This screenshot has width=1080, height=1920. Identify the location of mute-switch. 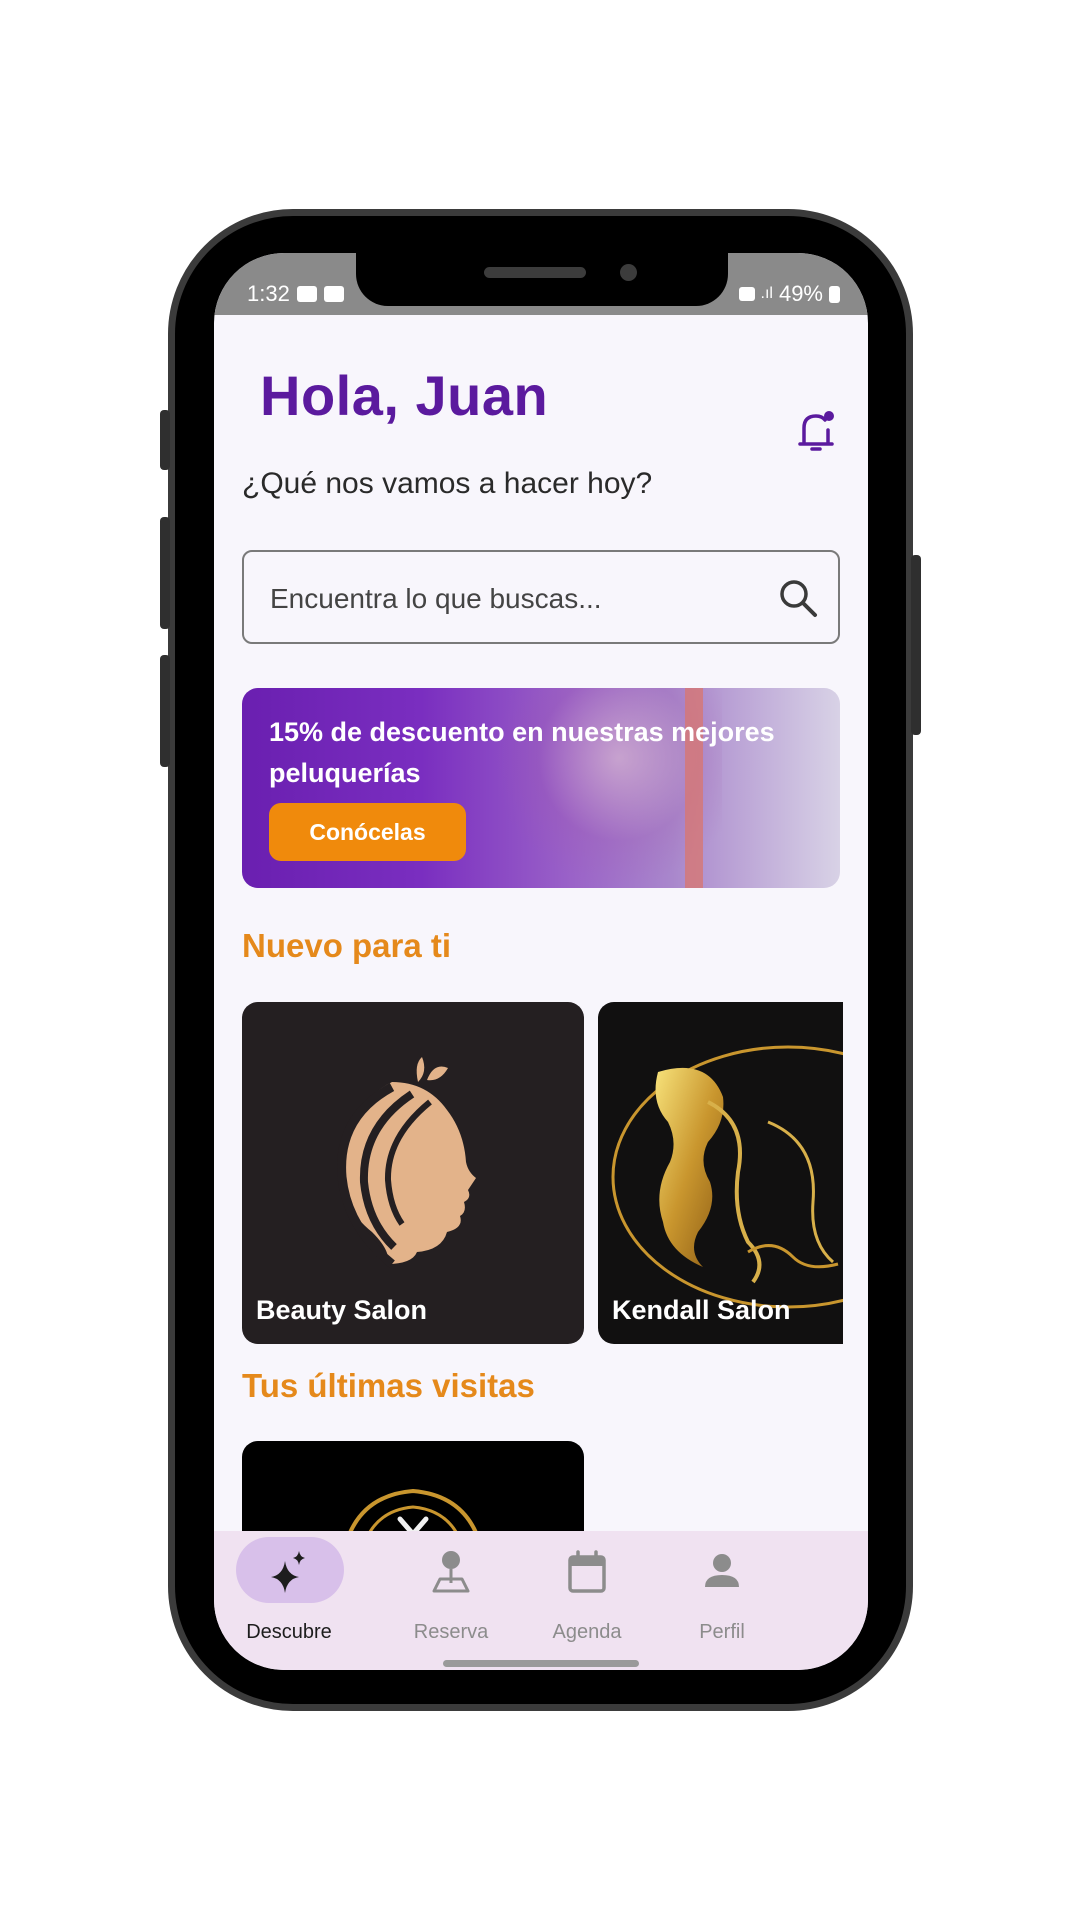
(165, 440).